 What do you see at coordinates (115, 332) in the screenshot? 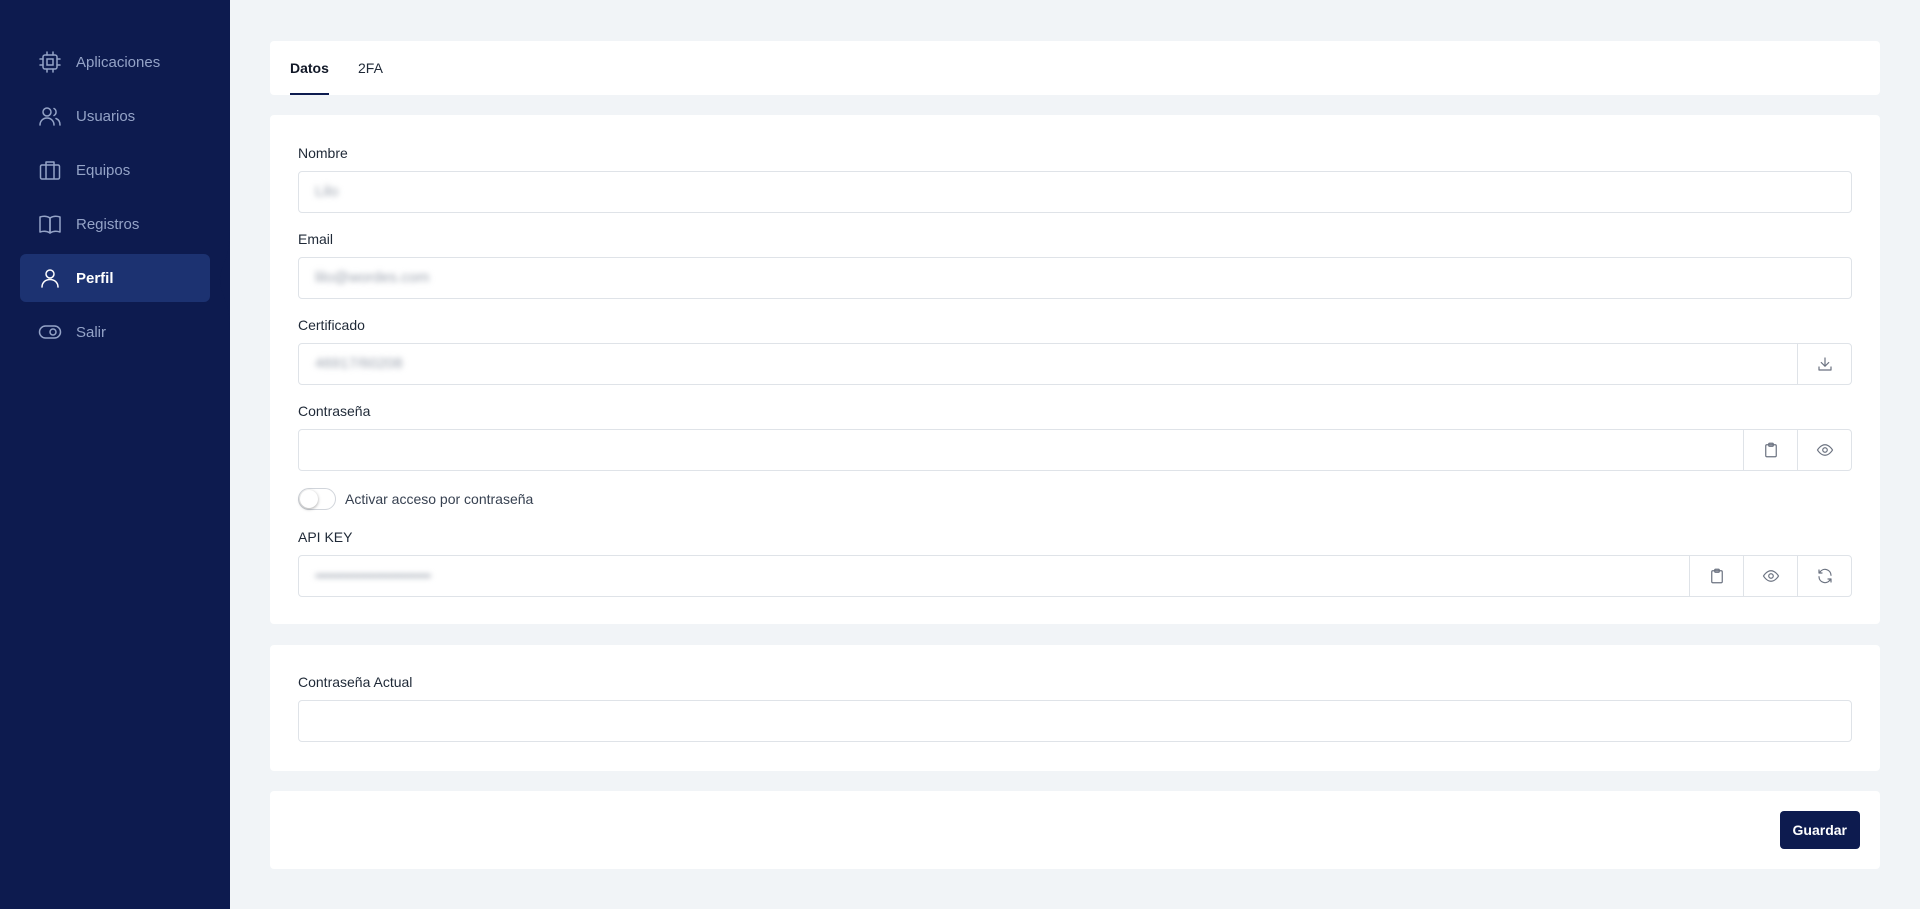
I see `sidebar-item-salir: Salir` at bounding box center [115, 332].